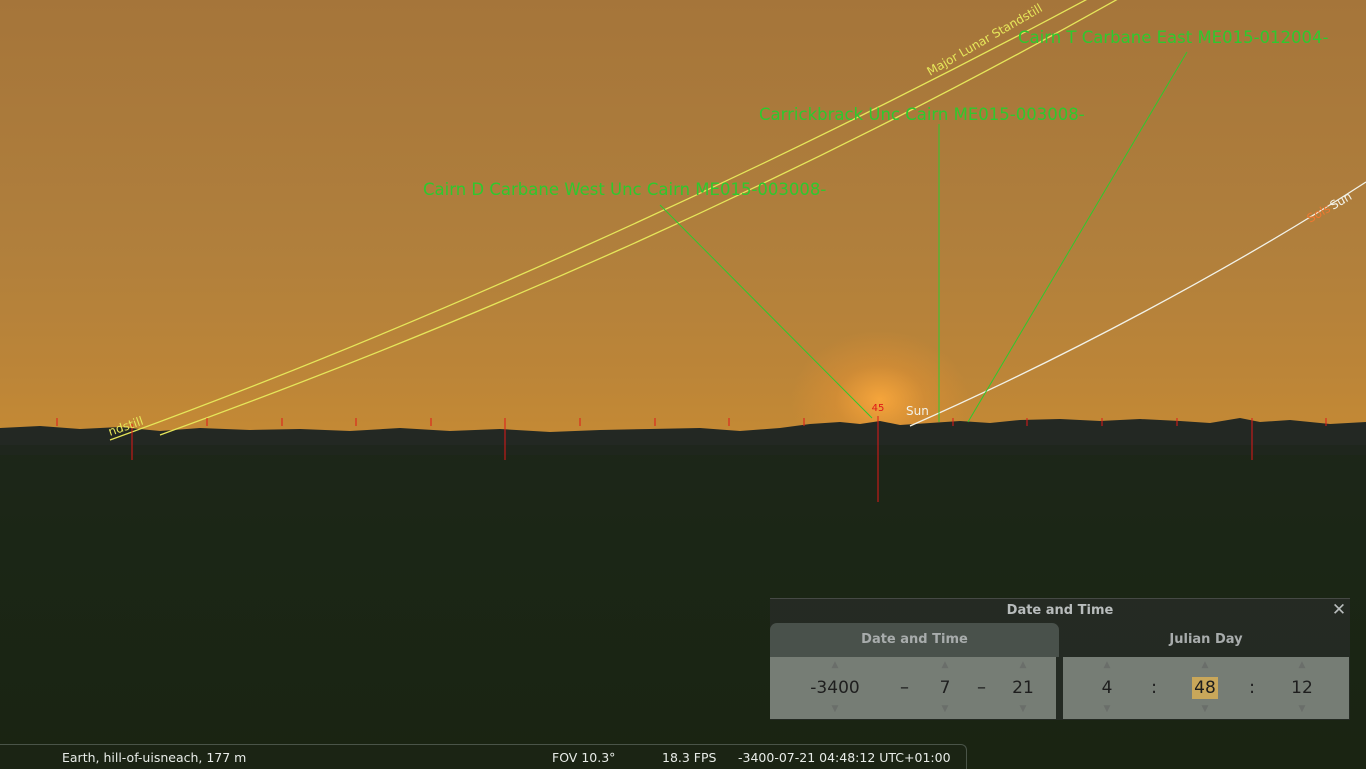  What do you see at coordinates (1060, 610) in the screenshot?
I see `dialog-title: Date and Time` at bounding box center [1060, 610].